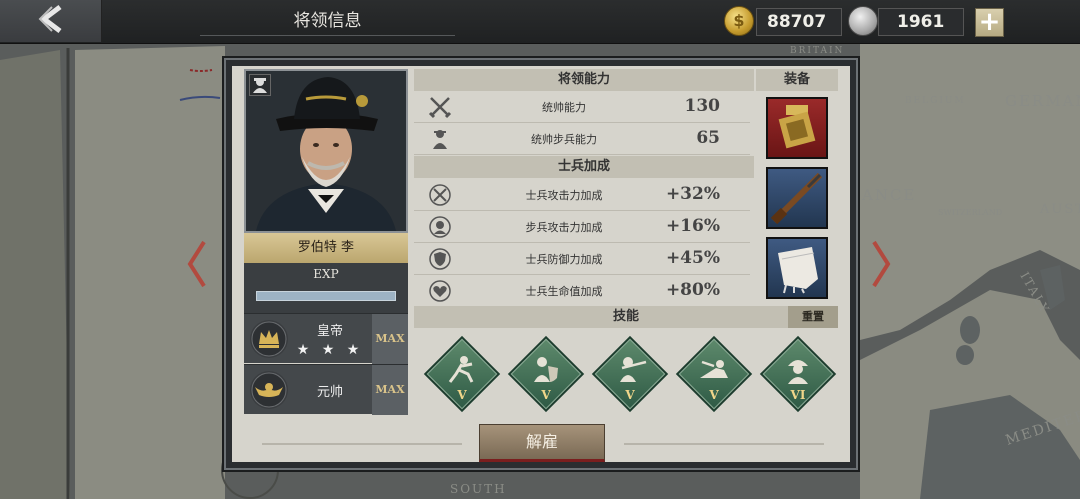 This screenshot has width=1080, height=499. What do you see at coordinates (989, 22) in the screenshot?
I see `add-currency-button: +` at bounding box center [989, 22].